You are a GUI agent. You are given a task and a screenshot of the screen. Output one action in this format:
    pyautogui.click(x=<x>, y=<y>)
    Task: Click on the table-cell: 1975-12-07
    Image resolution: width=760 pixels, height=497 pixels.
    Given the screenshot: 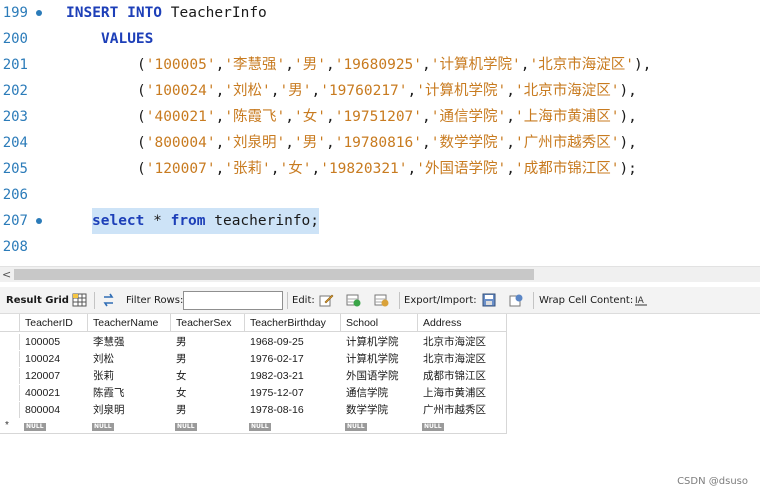 What is the action you would take?
    pyautogui.click(x=293, y=393)
    